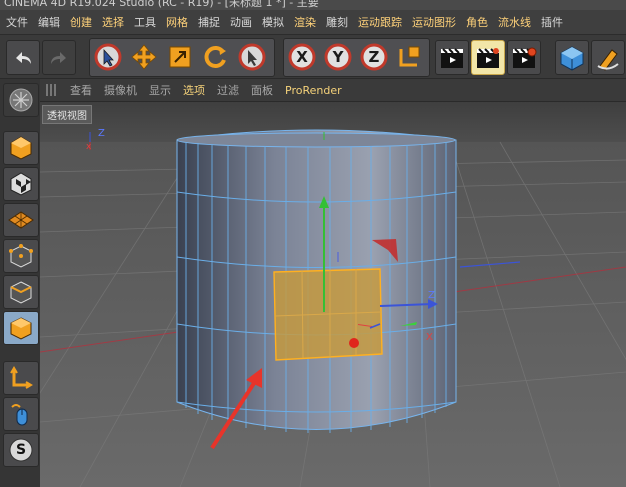 The height and width of the screenshot is (487, 626). I want to click on view-menu-filter: 过滤, so click(228, 90).